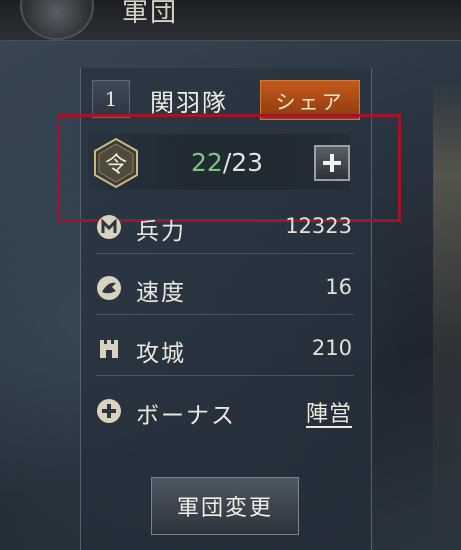 This screenshot has width=461, height=550. What do you see at coordinates (111, 99) in the screenshot?
I see `troop-number-badge: 1` at bounding box center [111, 99].